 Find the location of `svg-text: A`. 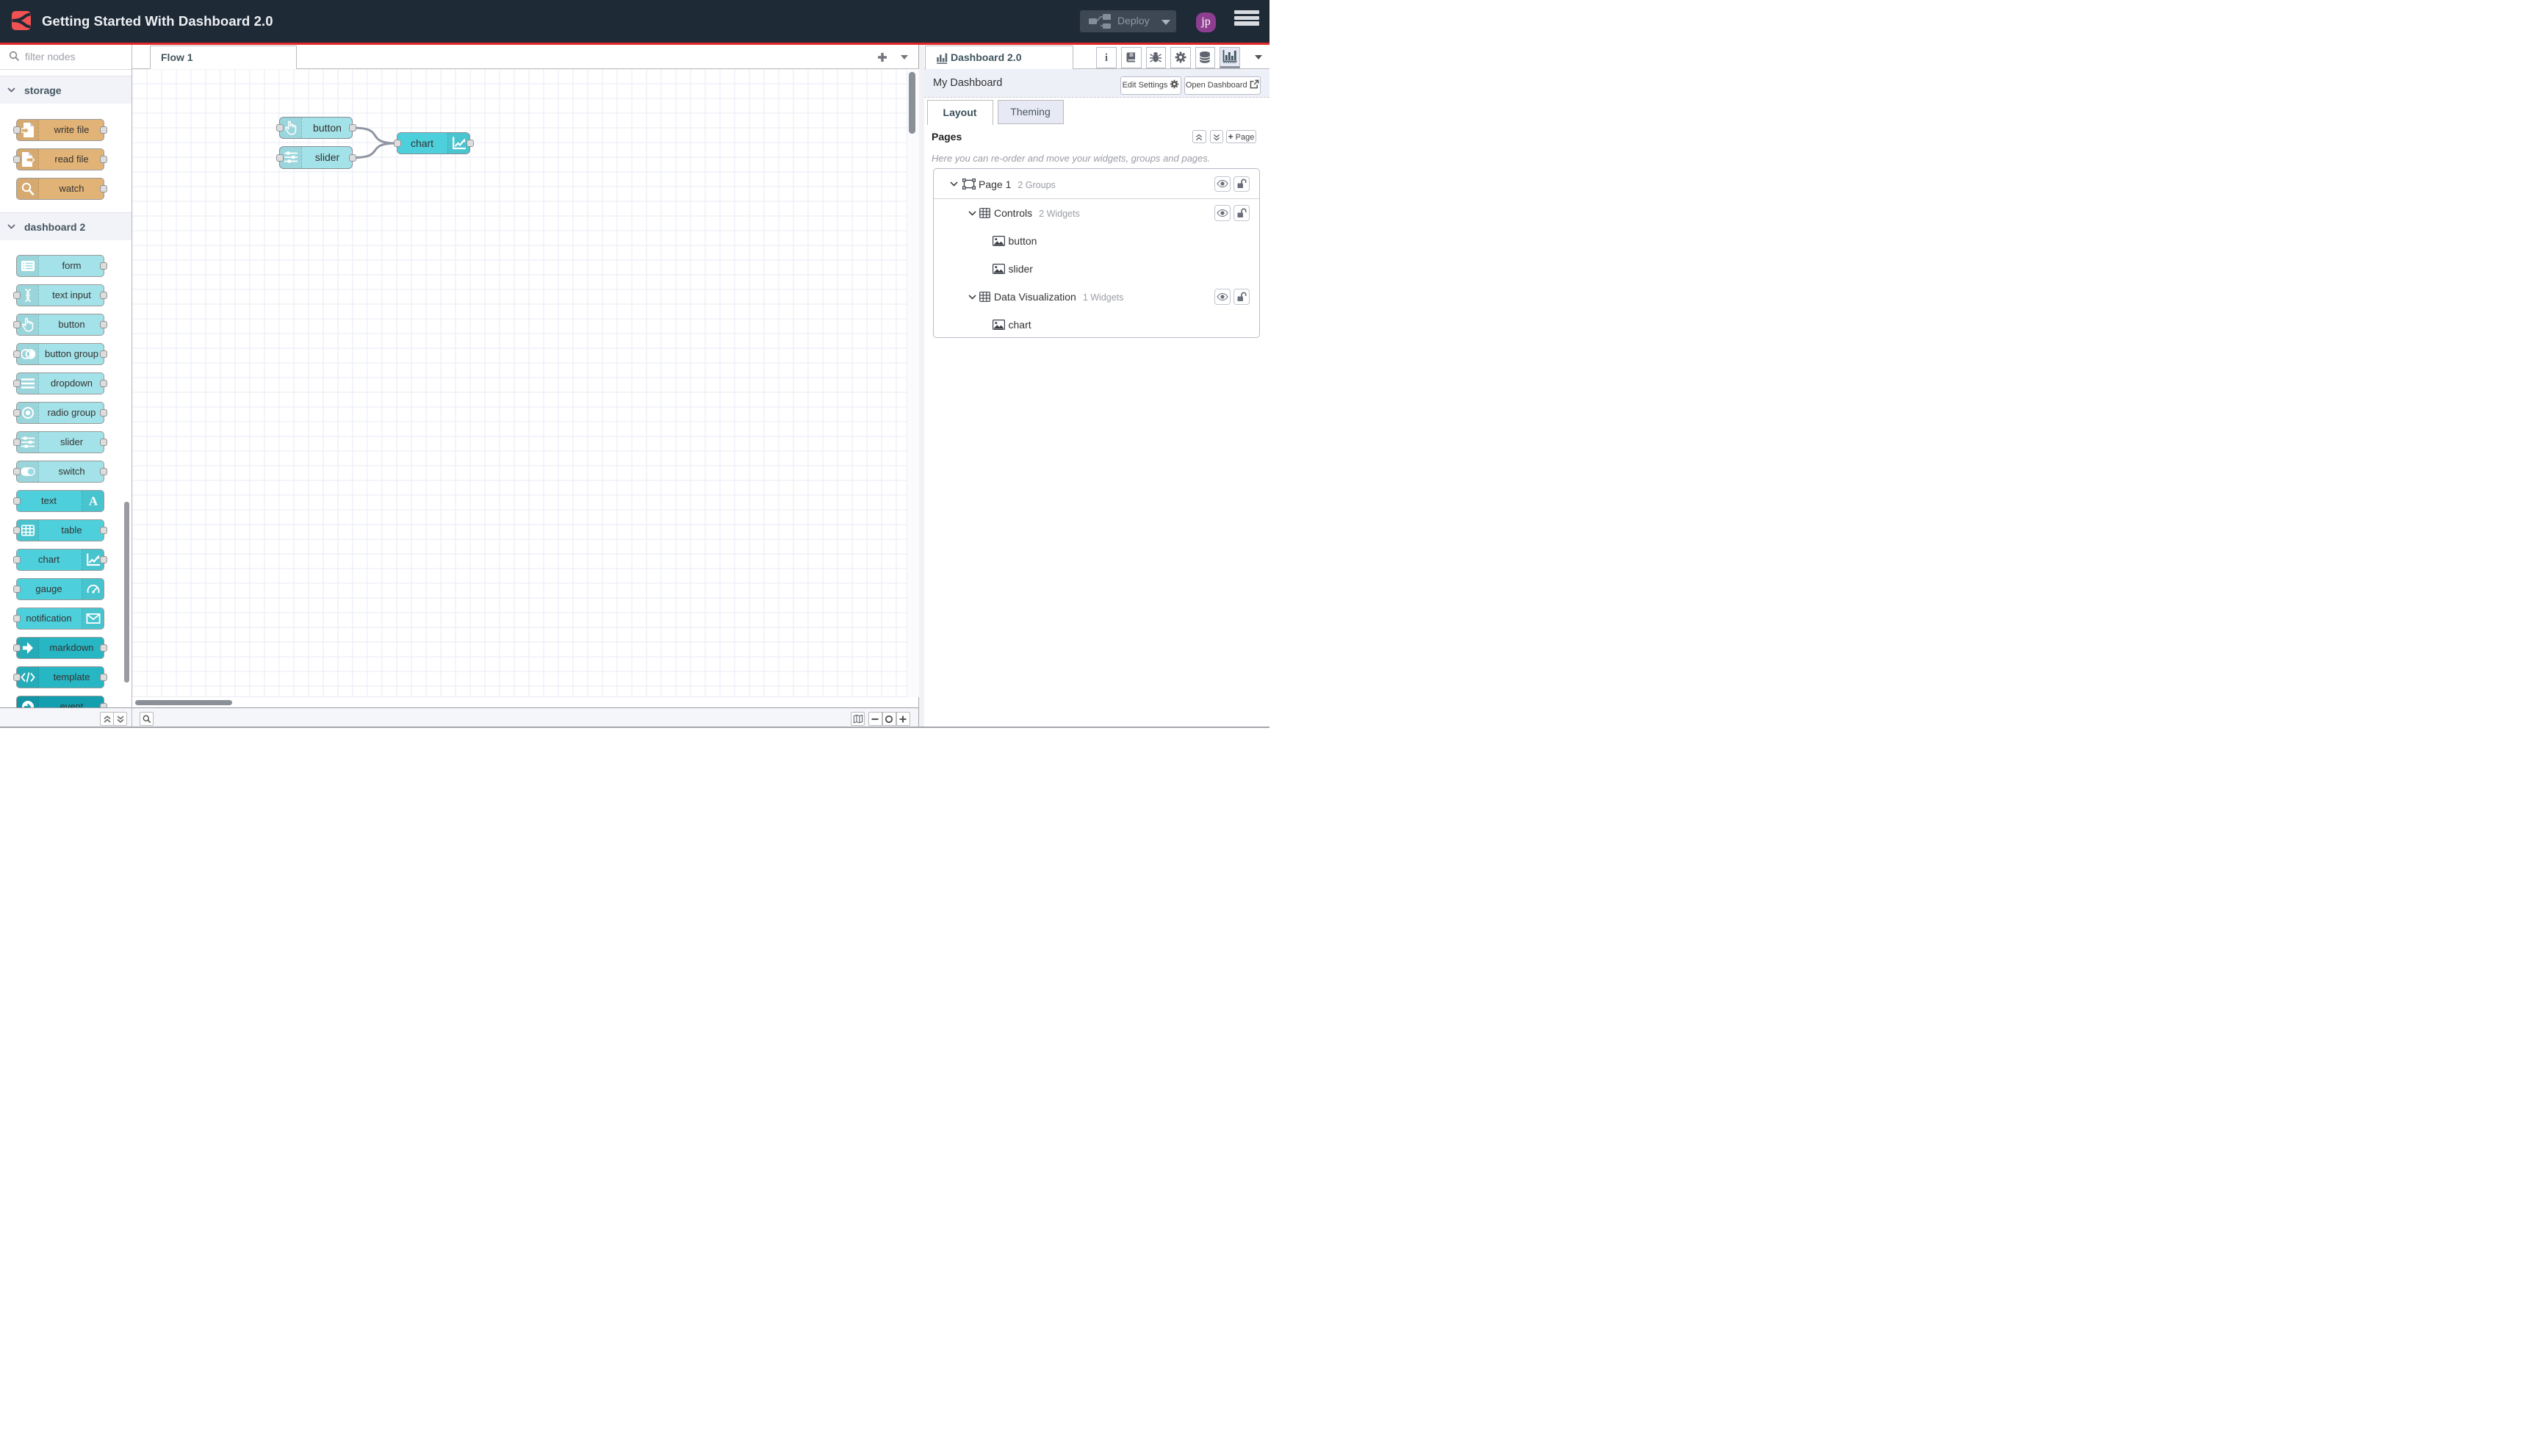

svg-text: A is located at coordinates (93, 500).